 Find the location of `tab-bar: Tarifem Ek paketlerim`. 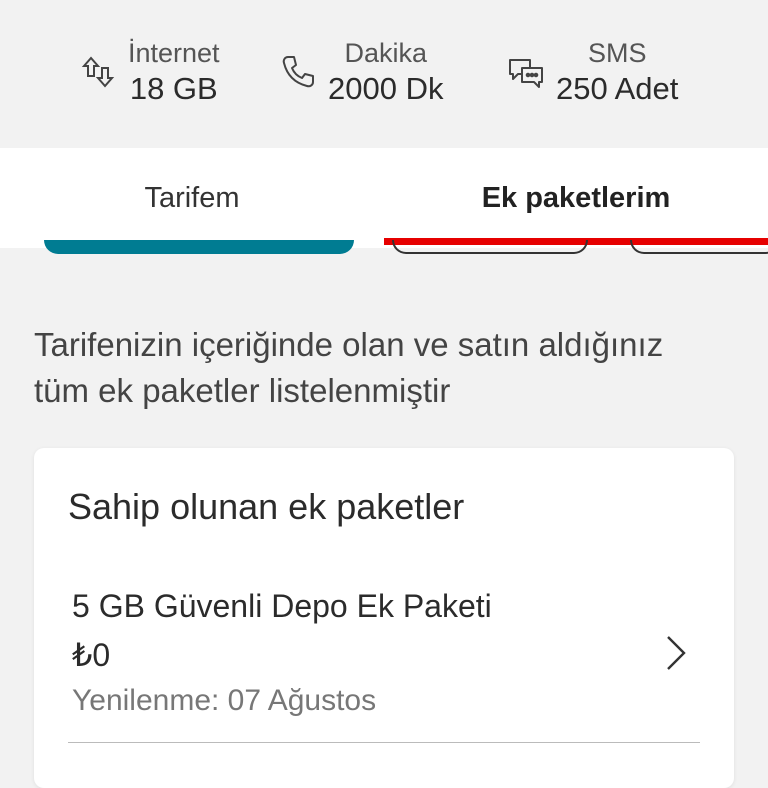

tab-bar: Tarifem Ek paketlerim is located at coordinates (384, 198).